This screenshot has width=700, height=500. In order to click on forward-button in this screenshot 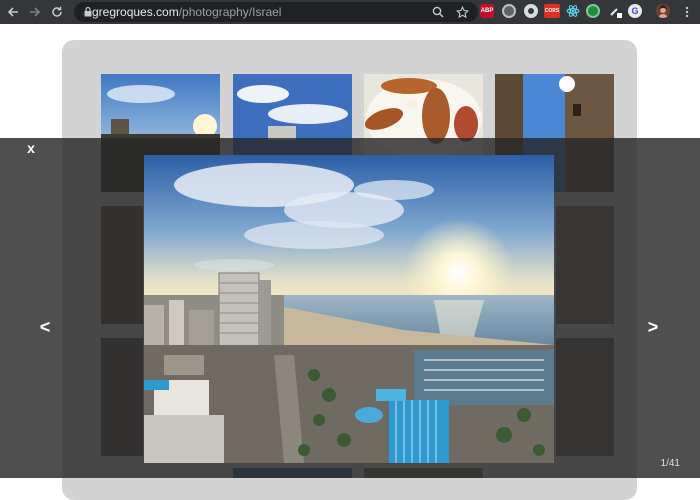, I will do `click(35, 12)`.